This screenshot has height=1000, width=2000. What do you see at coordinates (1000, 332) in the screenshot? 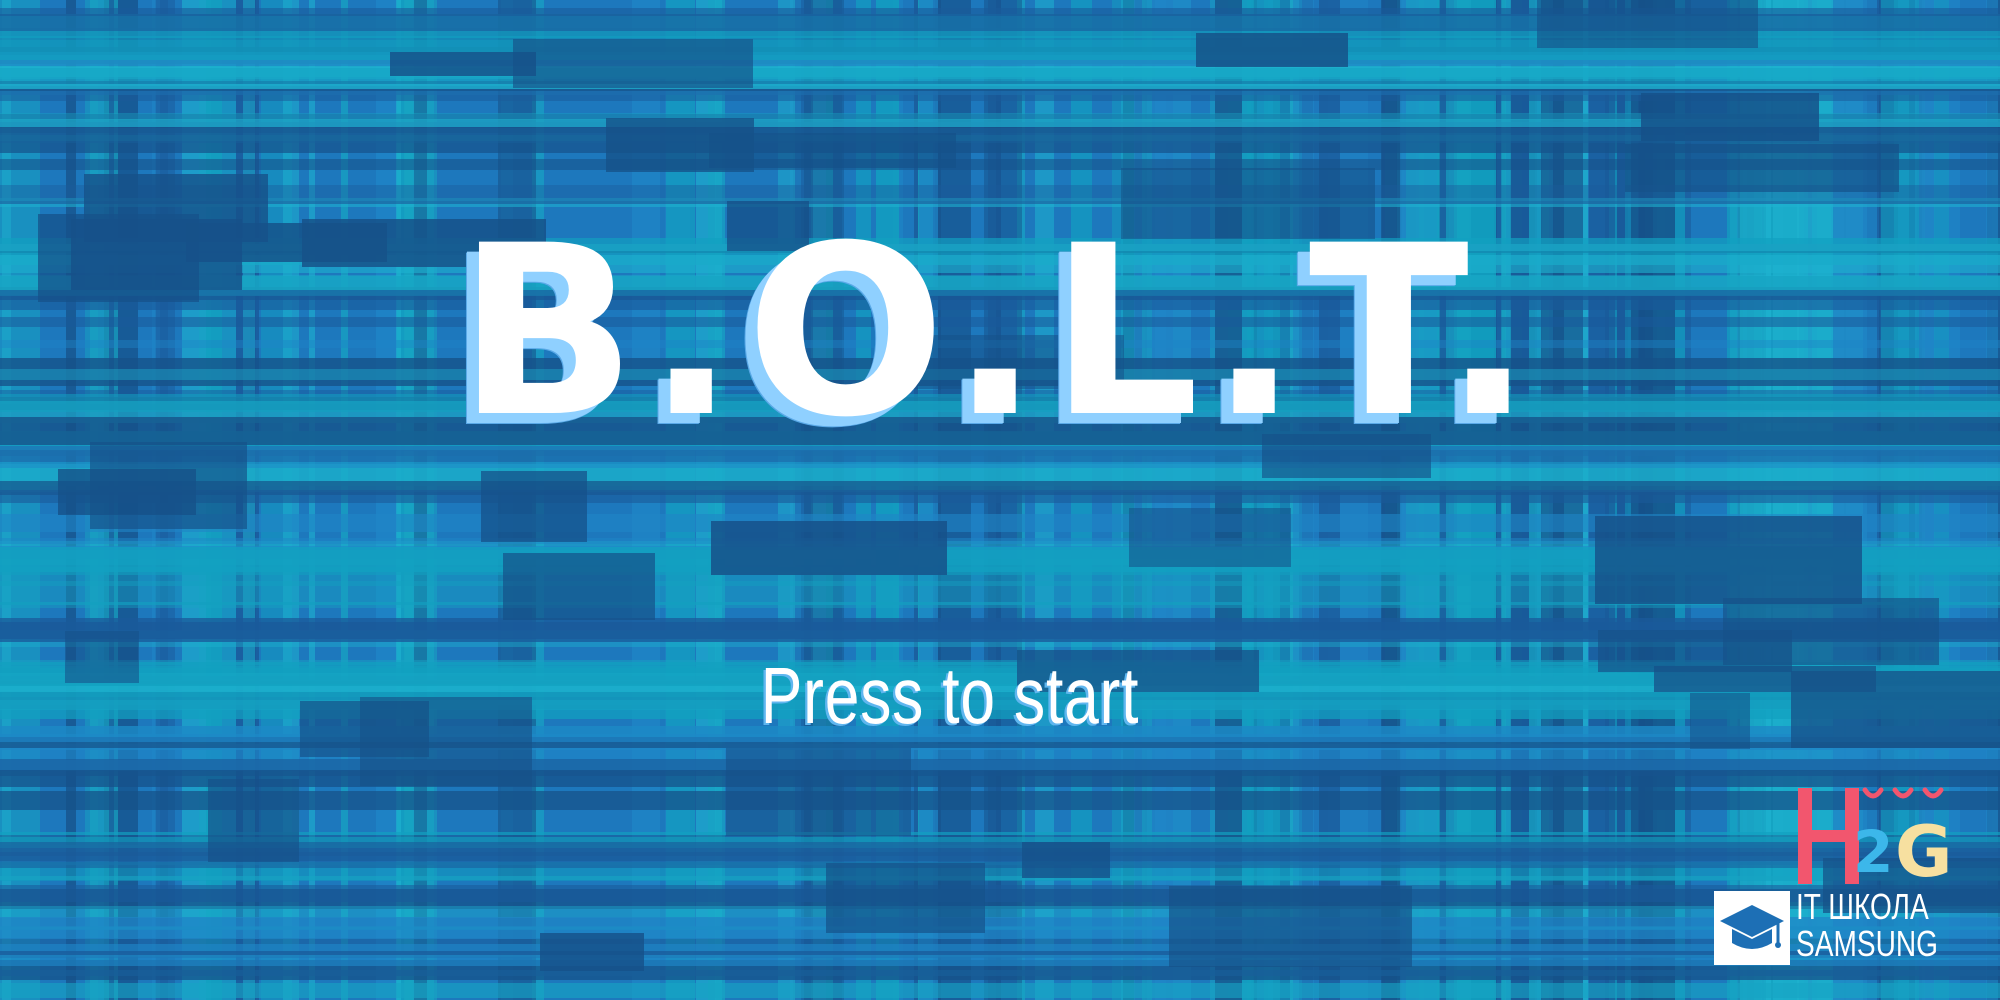
I see `game-title: B.O.L.T.` at bounding box center [1000, 332].